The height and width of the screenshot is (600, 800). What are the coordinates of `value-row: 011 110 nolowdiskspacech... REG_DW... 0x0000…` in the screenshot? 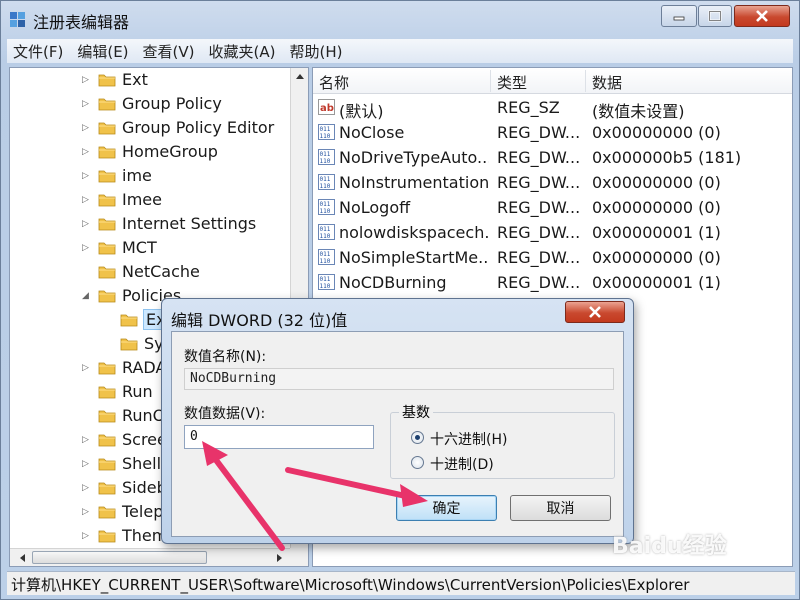 It's located at (552, 232).